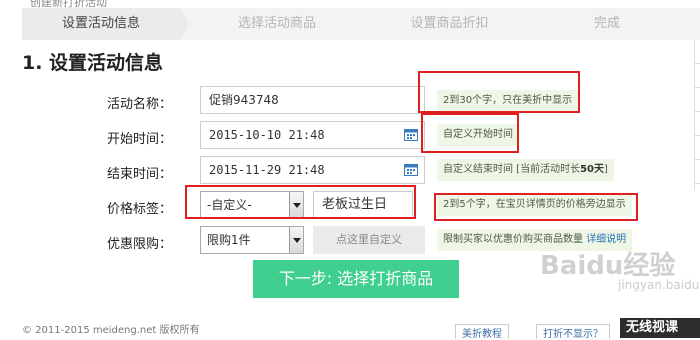  I want to click on highlight-box-start, so click(470, 133).